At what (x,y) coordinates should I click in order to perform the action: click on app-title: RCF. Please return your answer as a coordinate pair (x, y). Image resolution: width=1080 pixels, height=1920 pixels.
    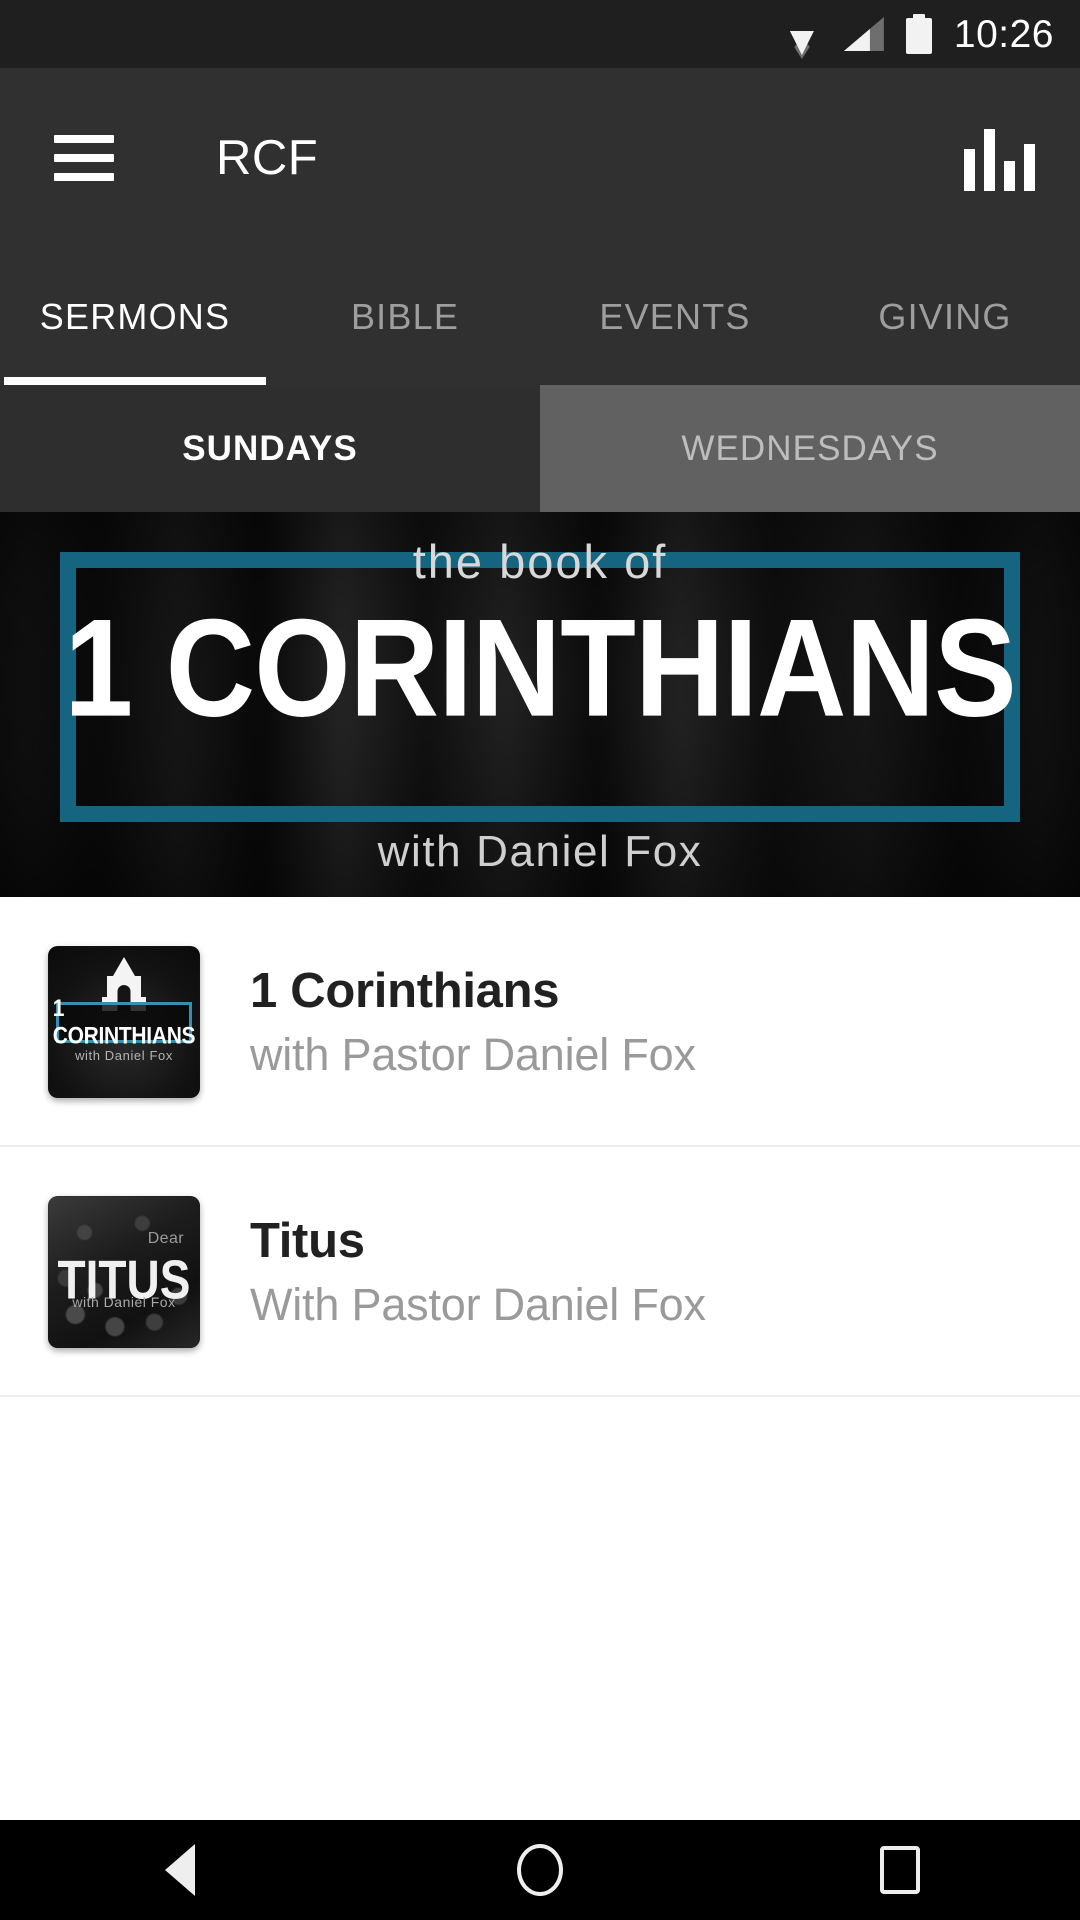
    Looking at the image, I should click on (267, 158).